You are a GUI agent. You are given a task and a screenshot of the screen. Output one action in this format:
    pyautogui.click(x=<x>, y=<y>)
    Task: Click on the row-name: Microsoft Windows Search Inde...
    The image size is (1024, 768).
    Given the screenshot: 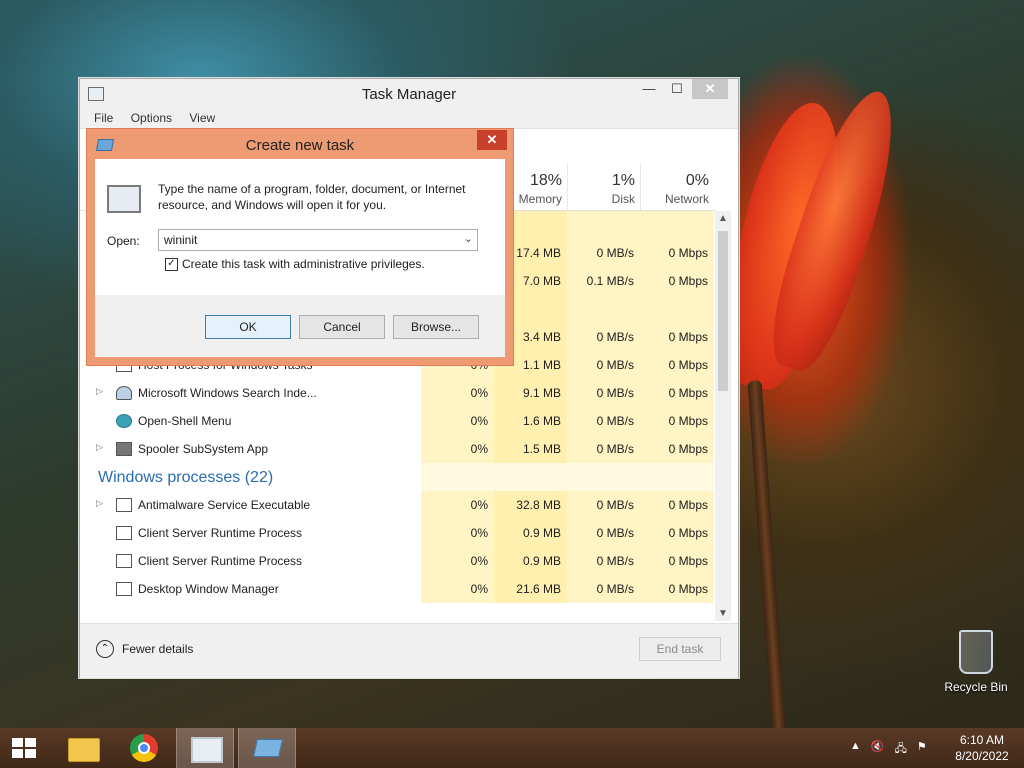 What is the action you would take?
    pyautogui.click(x=227, y=393)
    